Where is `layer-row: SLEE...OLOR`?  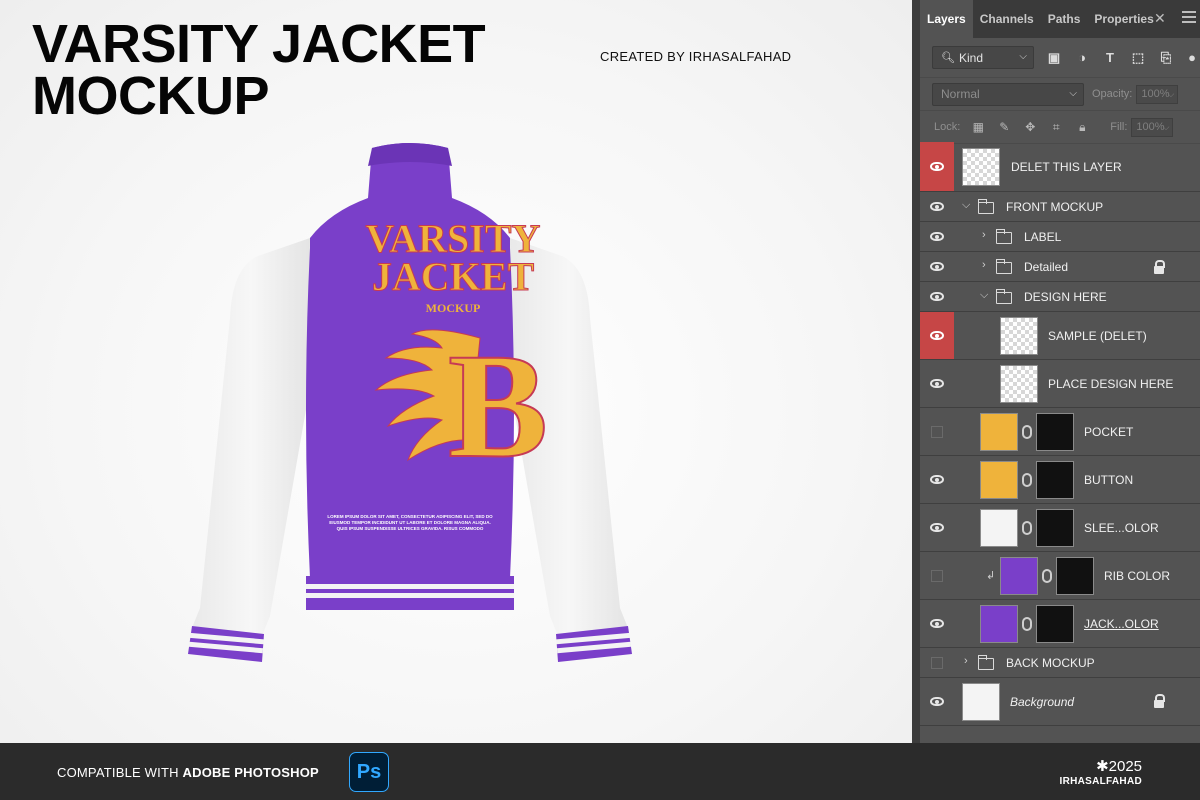 layer-row: SLEE...OLOR is located at coordinates (1060, 528).